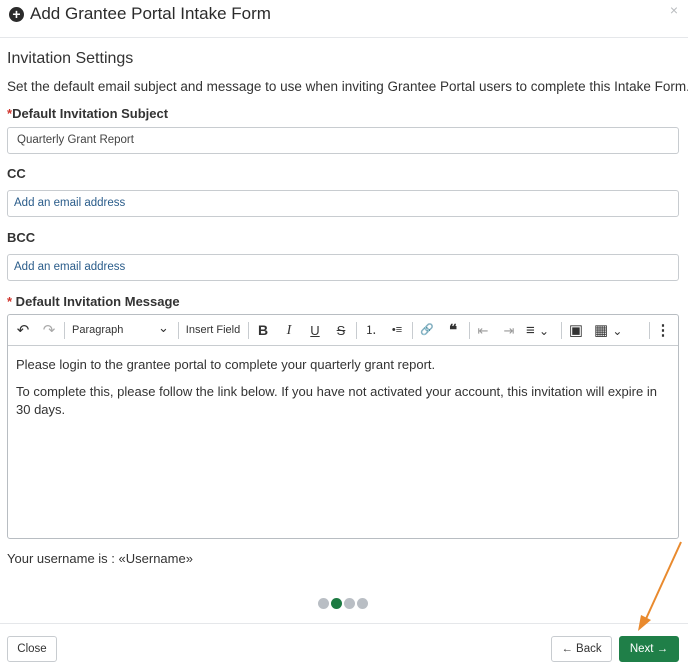 The width and height of the screenshot is (688, 669). I want to click on align-select: ≡ ⌄, so click(541, 330).